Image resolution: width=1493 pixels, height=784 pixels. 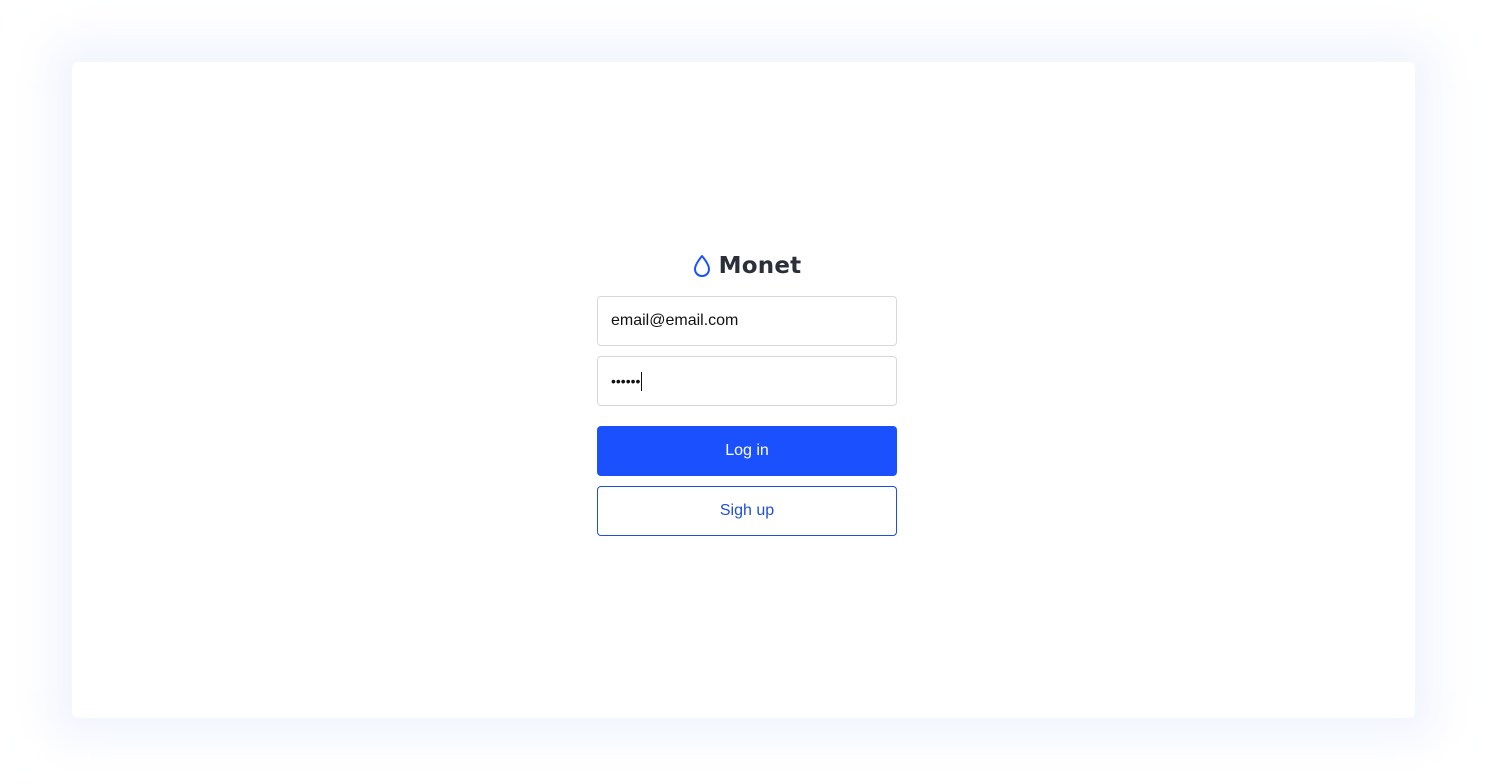 What do you see at coordinates (747, 321) in the screenshot?
I see `email-field` at bounding box center [747, 321].